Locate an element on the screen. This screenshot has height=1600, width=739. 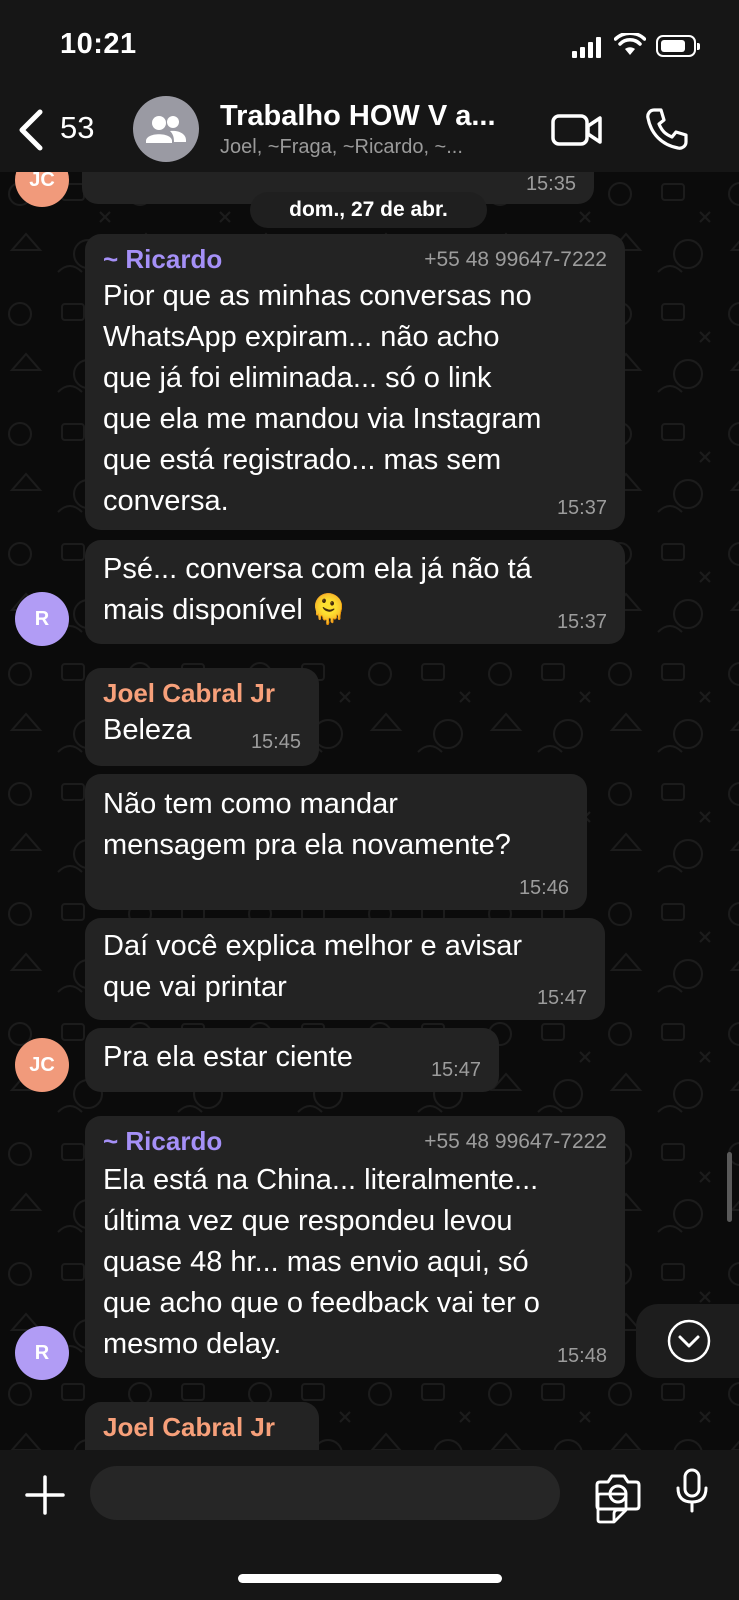
message-input-container is located at coordinates (359, 1495).